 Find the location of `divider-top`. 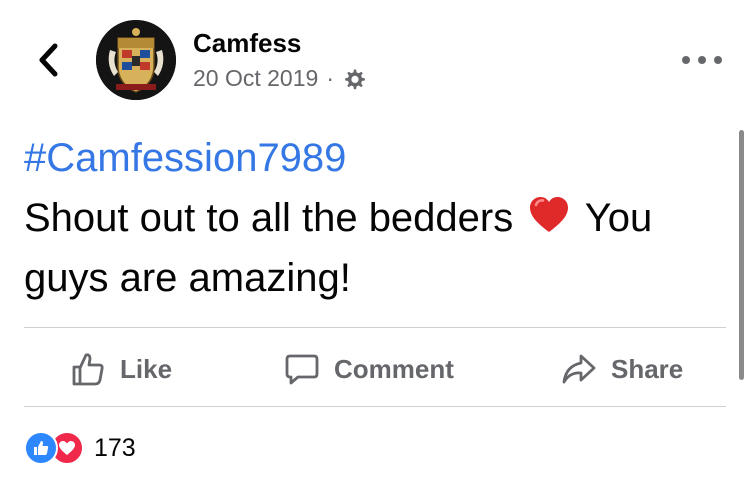

divider-top is located at coordinates (375, 327).